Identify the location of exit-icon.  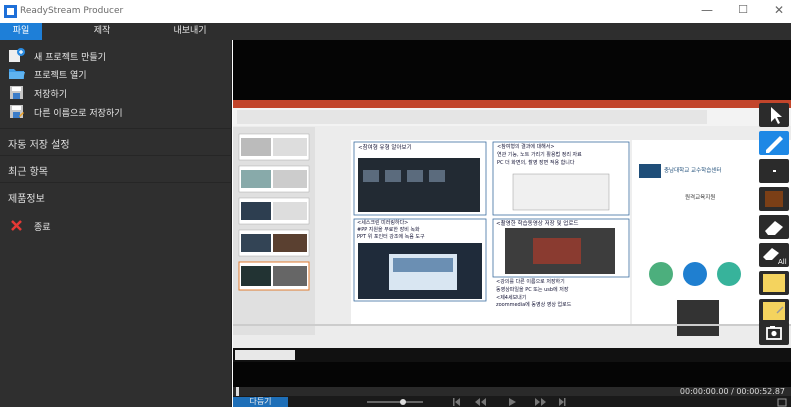
(16, 225).